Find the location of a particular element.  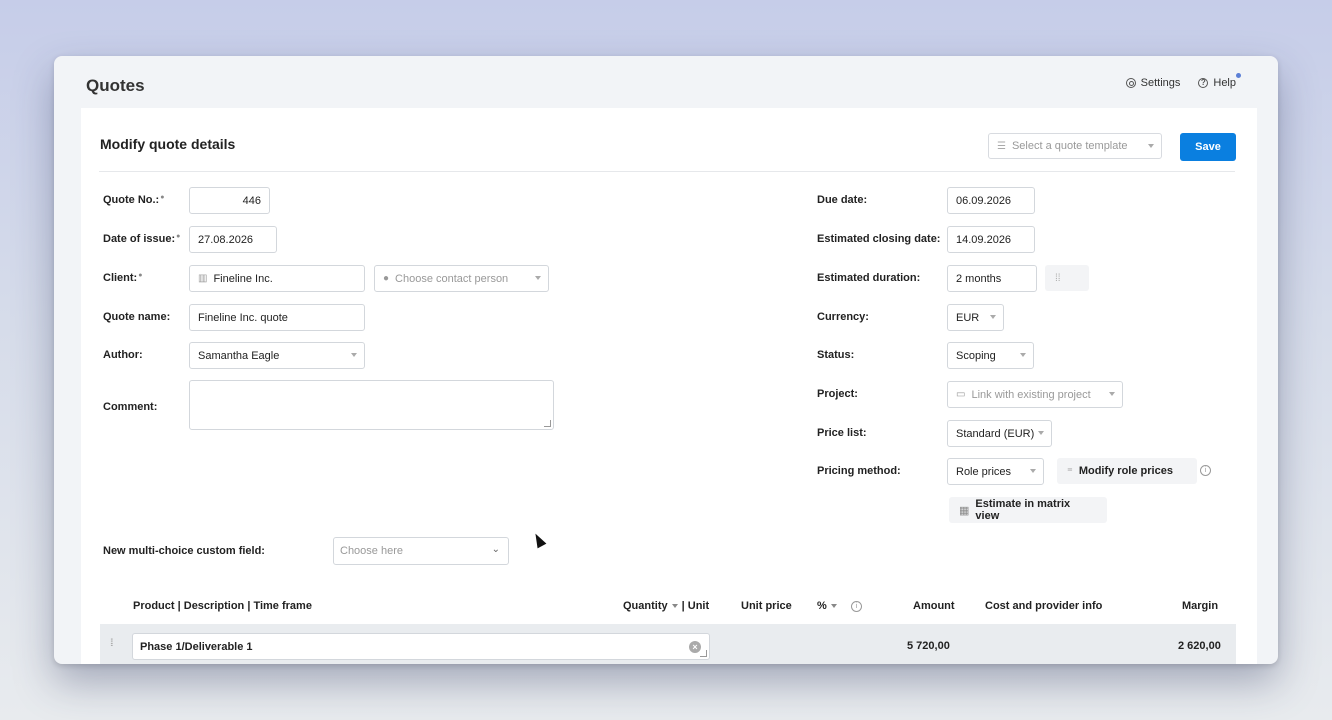

col-margin: Margin is located at coordinates (1200, 606).